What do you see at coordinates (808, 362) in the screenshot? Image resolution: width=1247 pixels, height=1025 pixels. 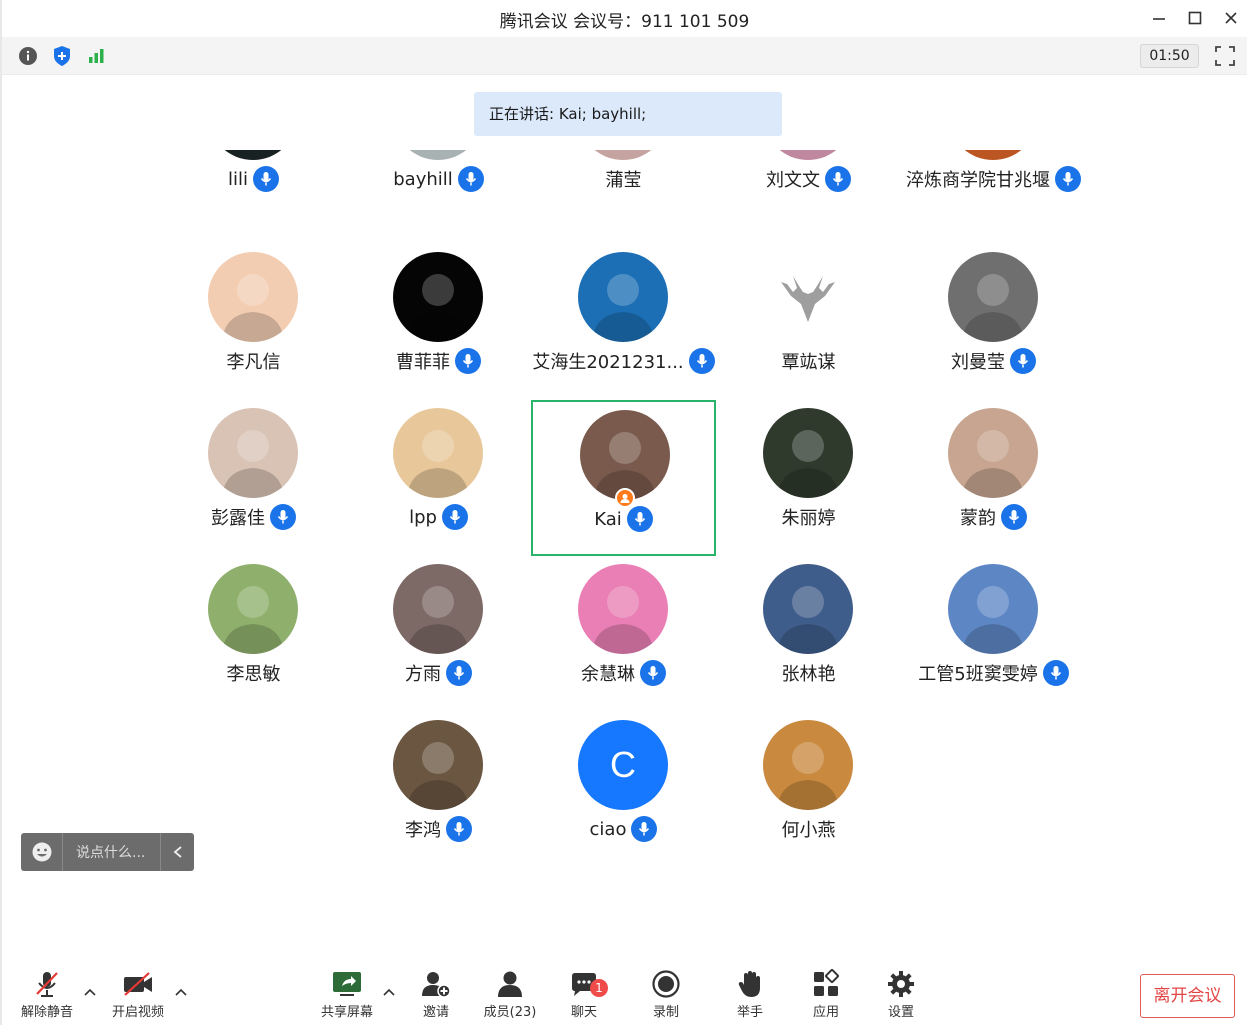 I see `participant-name: 覃竑谋` at bounding box center [808, 362].